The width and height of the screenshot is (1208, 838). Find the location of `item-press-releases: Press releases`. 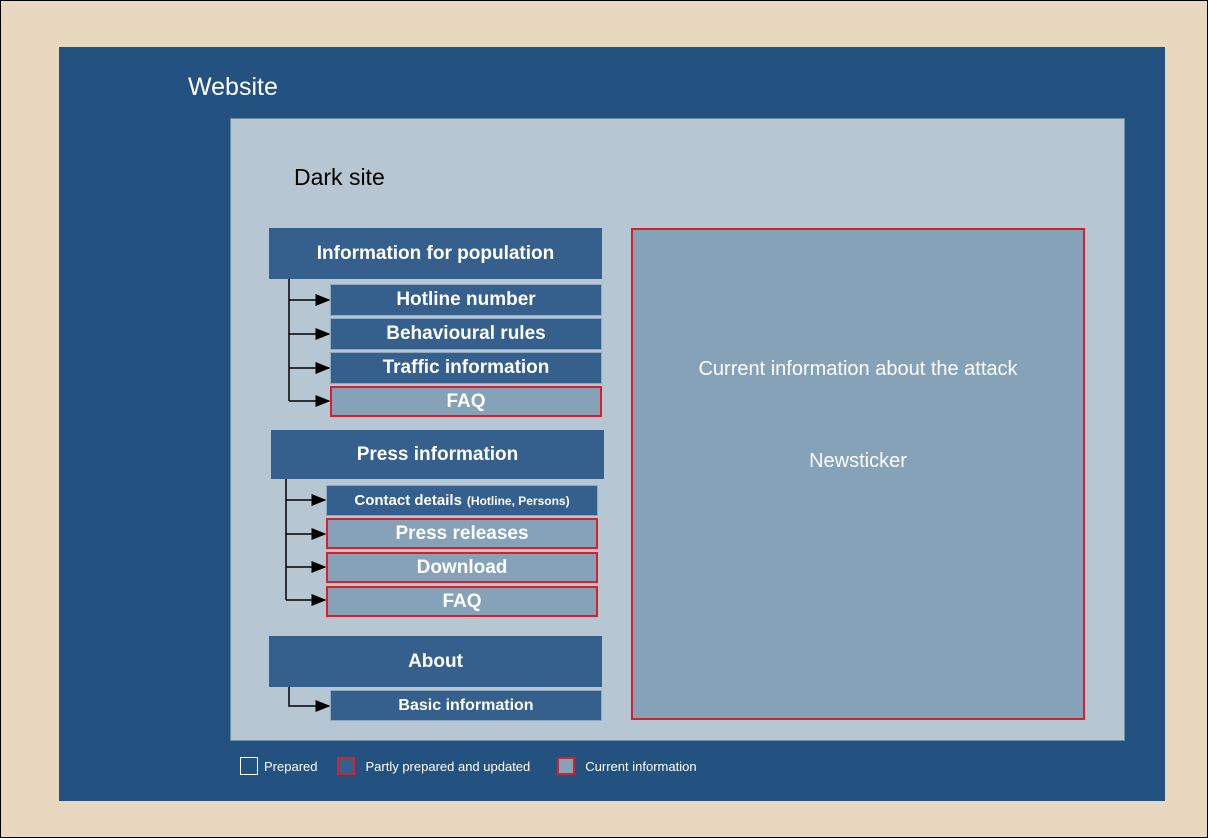

item-press-releases: Press releases is located at coordinates (462, 533).